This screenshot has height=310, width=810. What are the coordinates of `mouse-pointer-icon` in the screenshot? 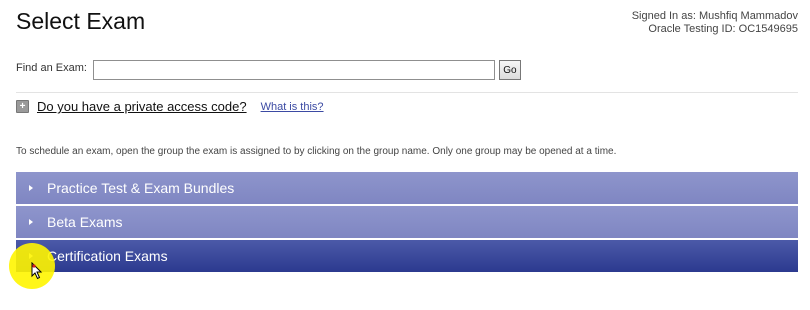 It's located at (37, 271).